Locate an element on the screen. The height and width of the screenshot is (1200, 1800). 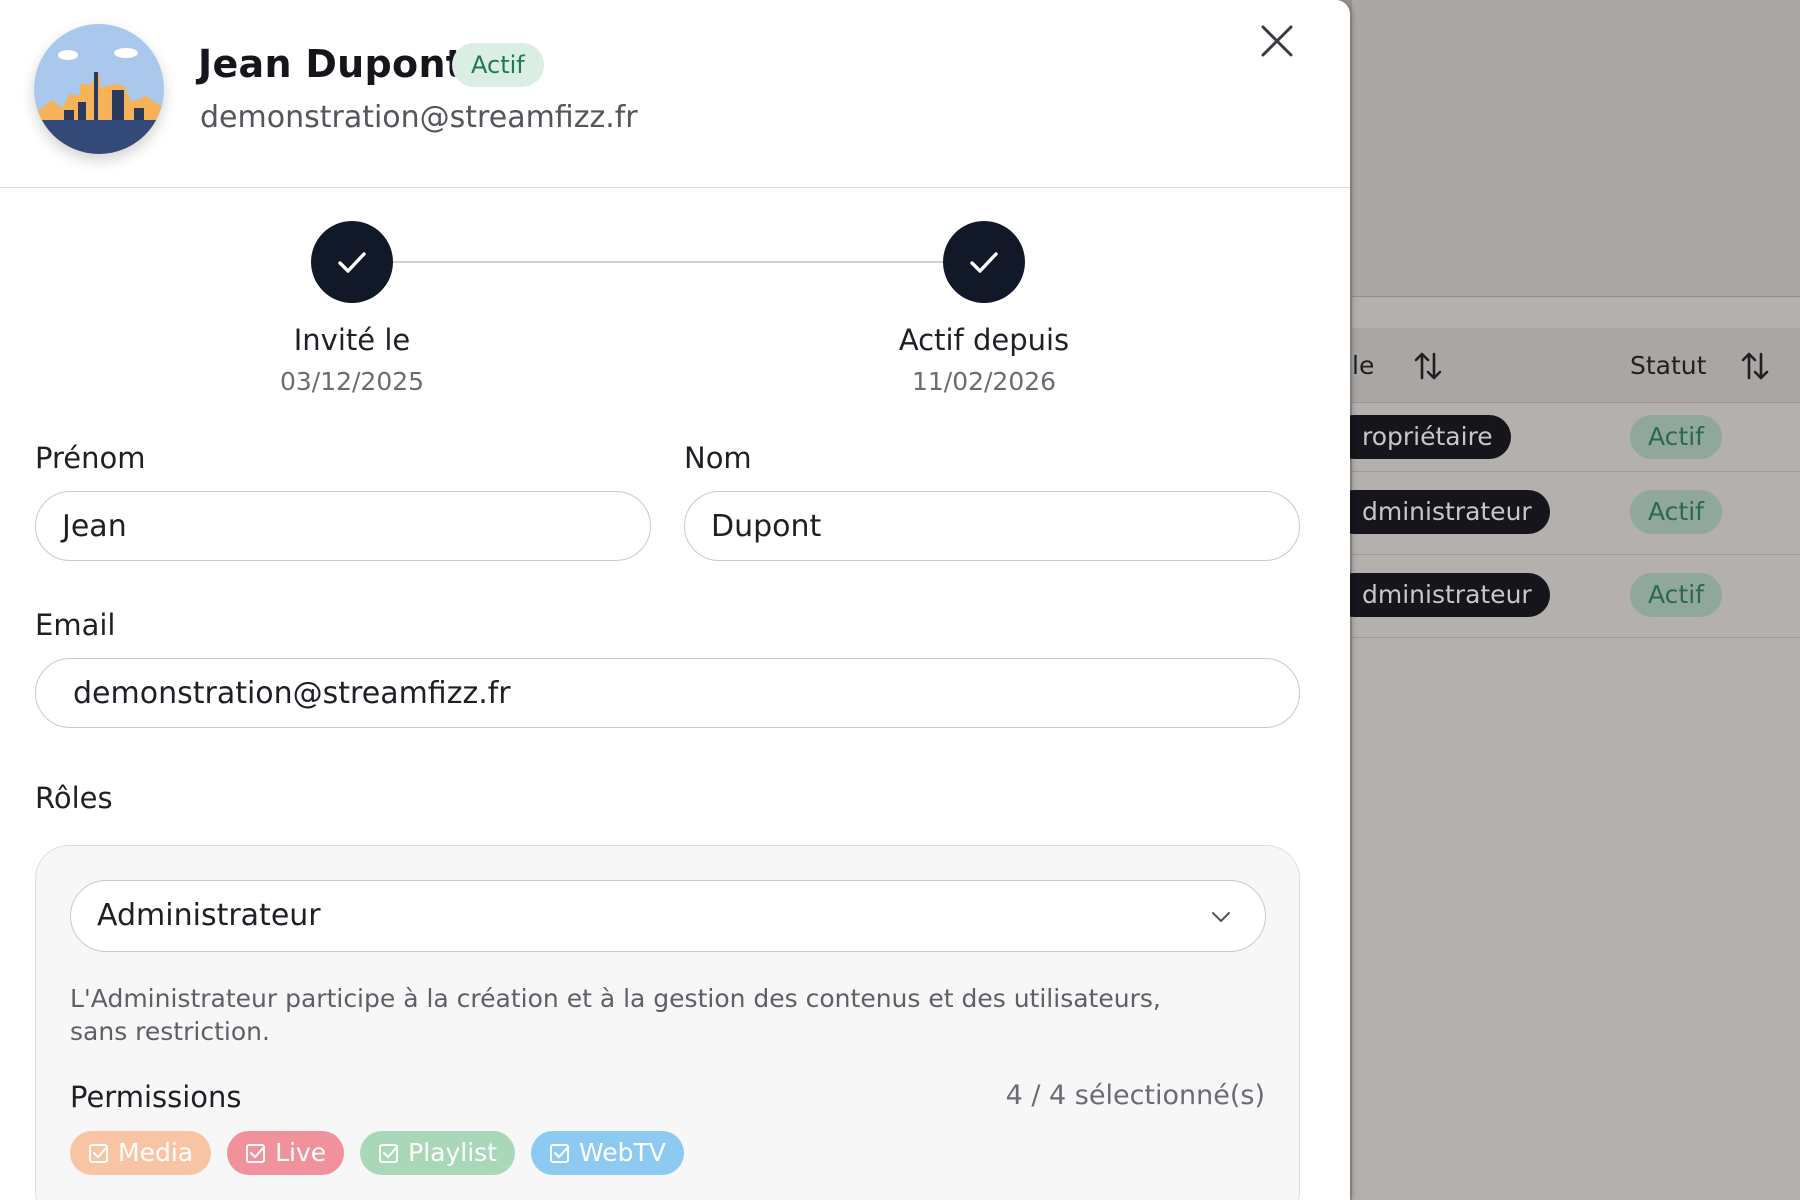
first-name-label: Prénom is located at coordinates (90, 458).